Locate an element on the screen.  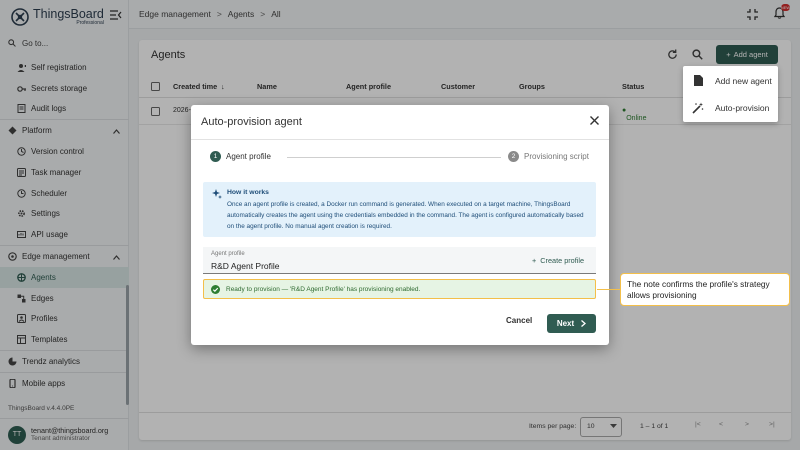
cancel-button: Cancel is located at coordinates (519, 320).